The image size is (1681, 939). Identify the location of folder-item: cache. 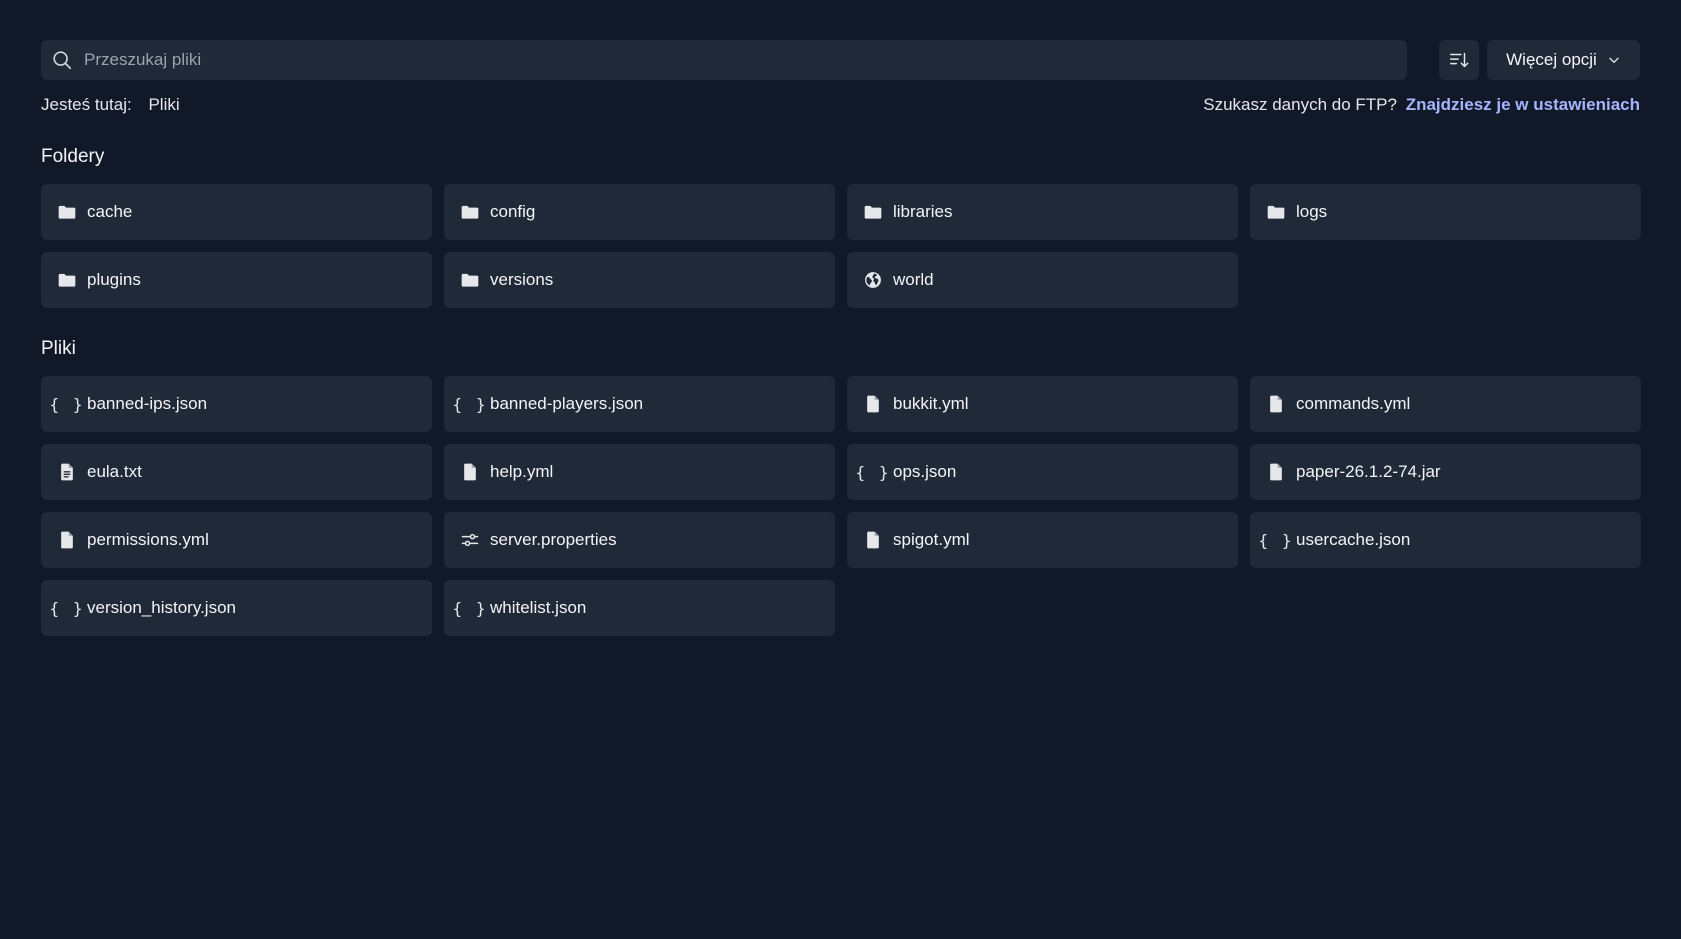
(236, 212).